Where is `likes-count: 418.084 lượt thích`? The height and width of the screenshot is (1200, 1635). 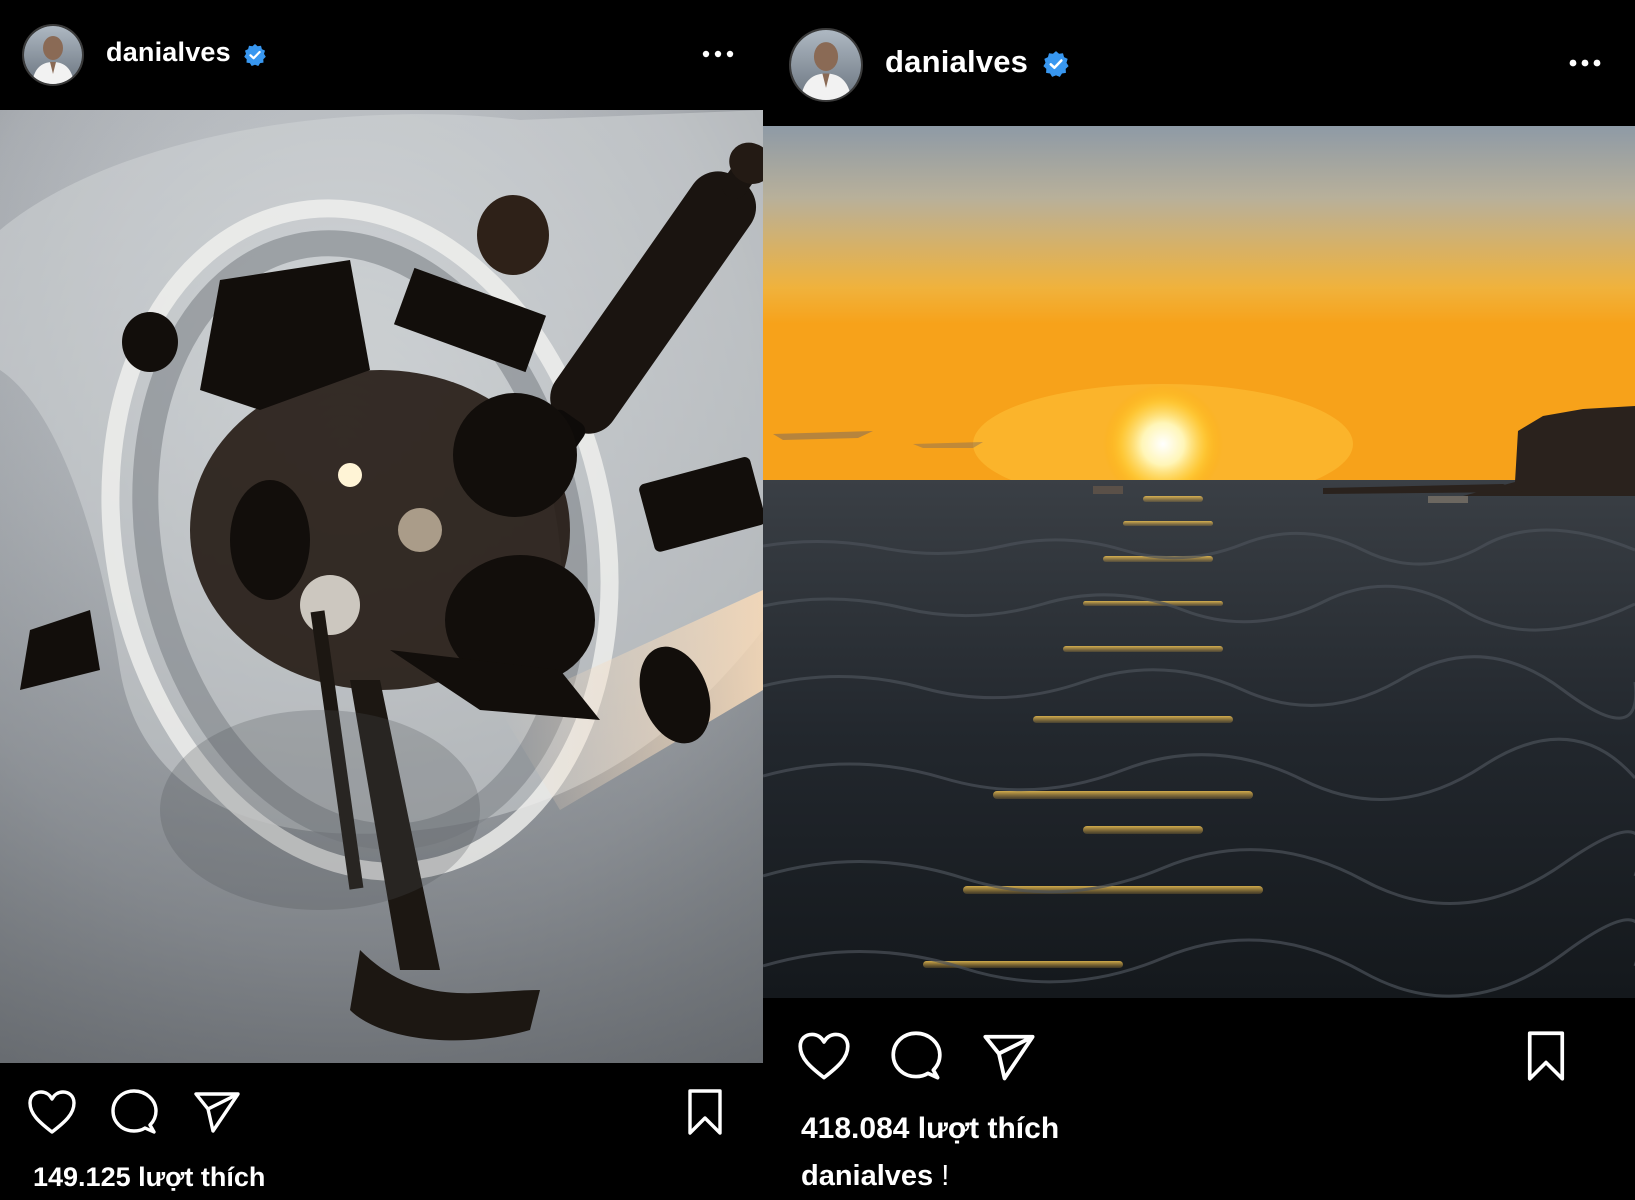 likes-count: 418.084 lượt thích is located at coordinates (930, 1129).